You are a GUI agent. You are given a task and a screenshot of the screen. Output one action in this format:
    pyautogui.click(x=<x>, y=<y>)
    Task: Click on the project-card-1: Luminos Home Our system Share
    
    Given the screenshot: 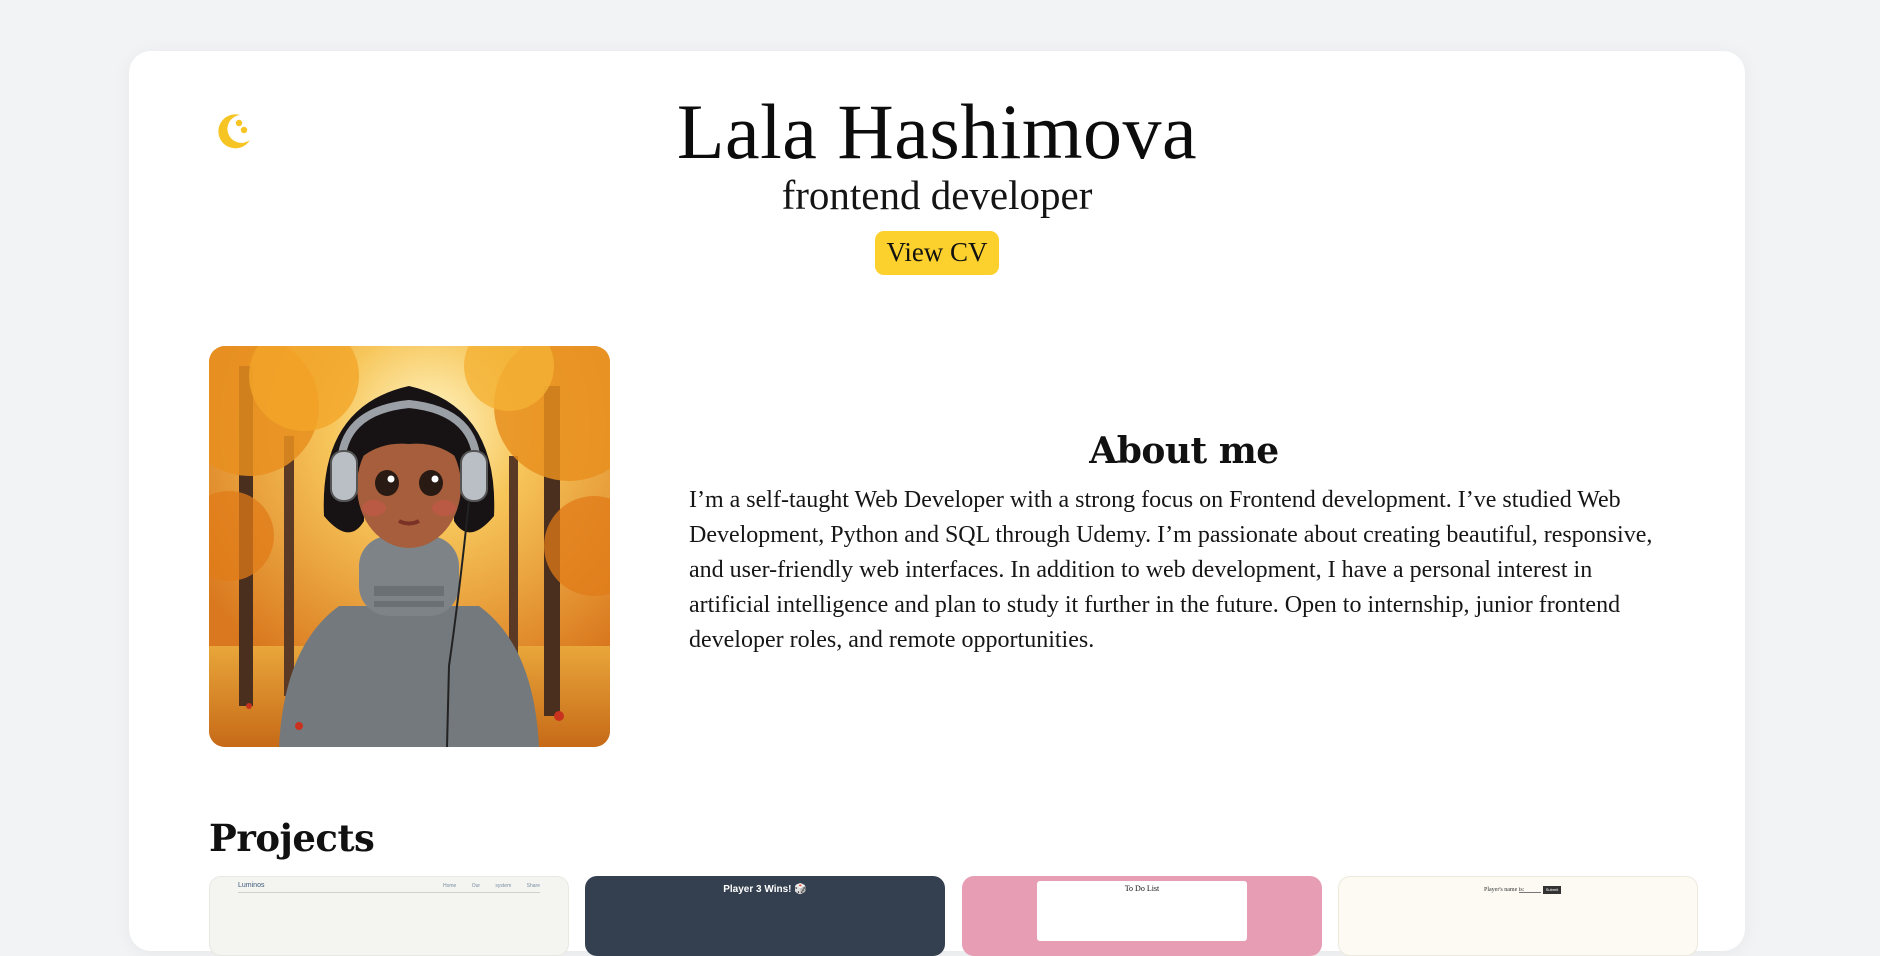 What is the action you would take?
    pyautogui.click(x=389, y=916)
    